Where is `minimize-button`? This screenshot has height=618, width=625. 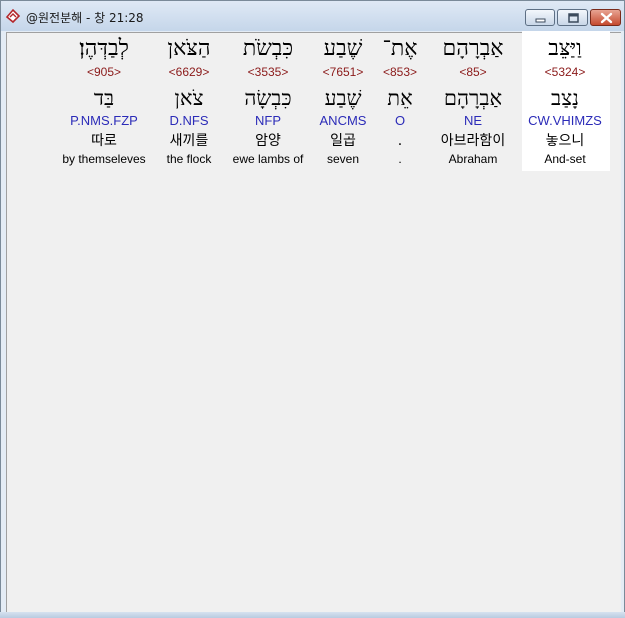 minimize-button is located at coordinates (540, 17).